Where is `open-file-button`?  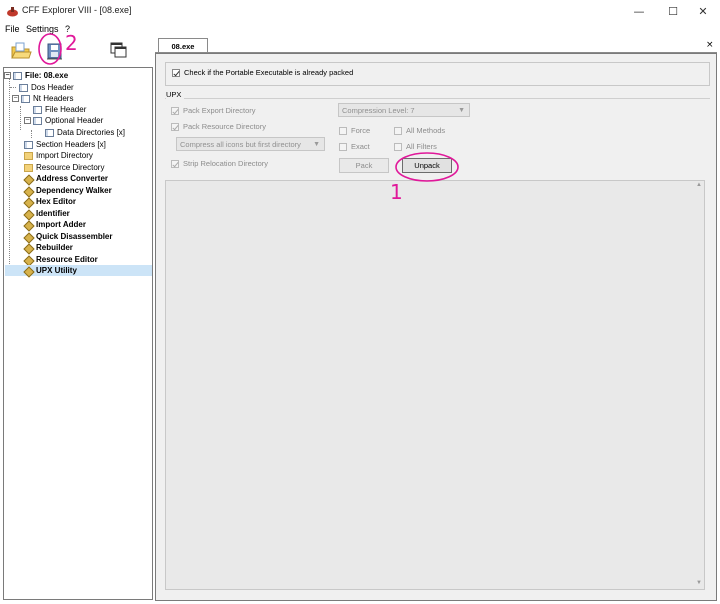
open-file-button is located at coordinates (21, 51).